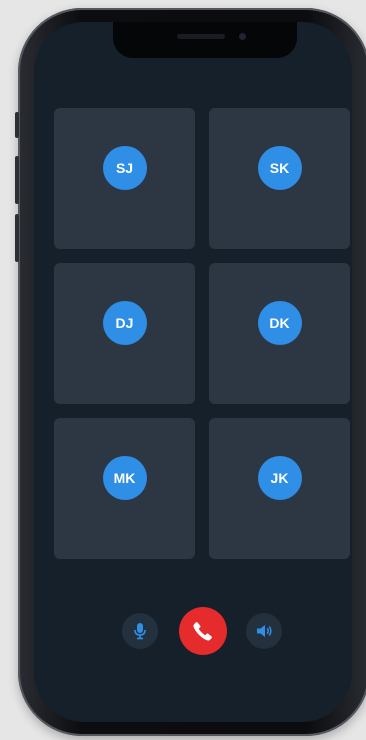 The height and width of the screenshot is (740, 366). What do you see at coordinates (205, 40) in the screenshot?
I see `phone-notch` at bounding box center [205, 40].